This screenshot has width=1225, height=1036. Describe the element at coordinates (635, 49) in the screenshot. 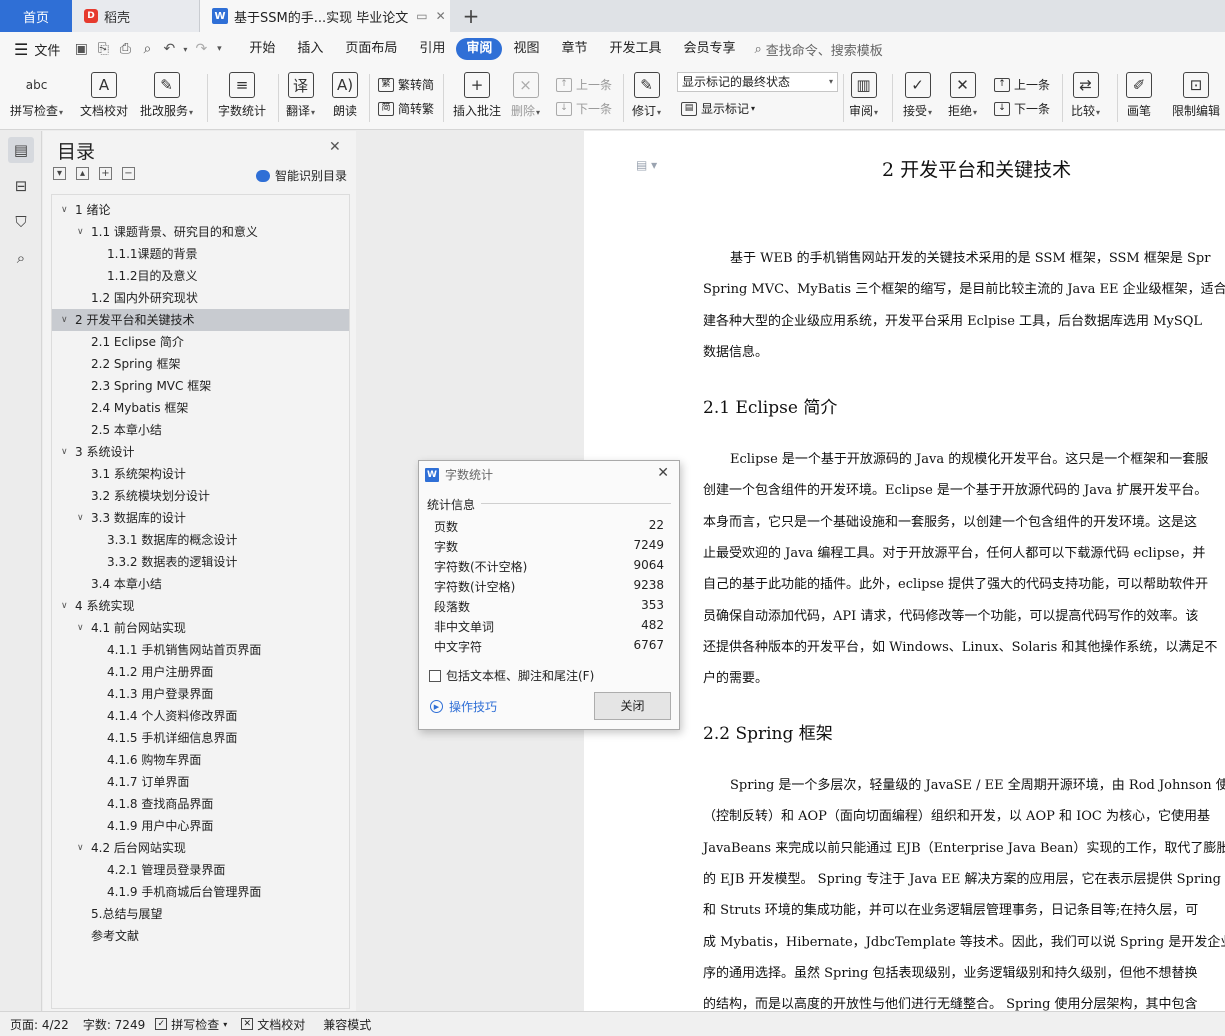

I see `menu-tab: 开发工具` at that location.